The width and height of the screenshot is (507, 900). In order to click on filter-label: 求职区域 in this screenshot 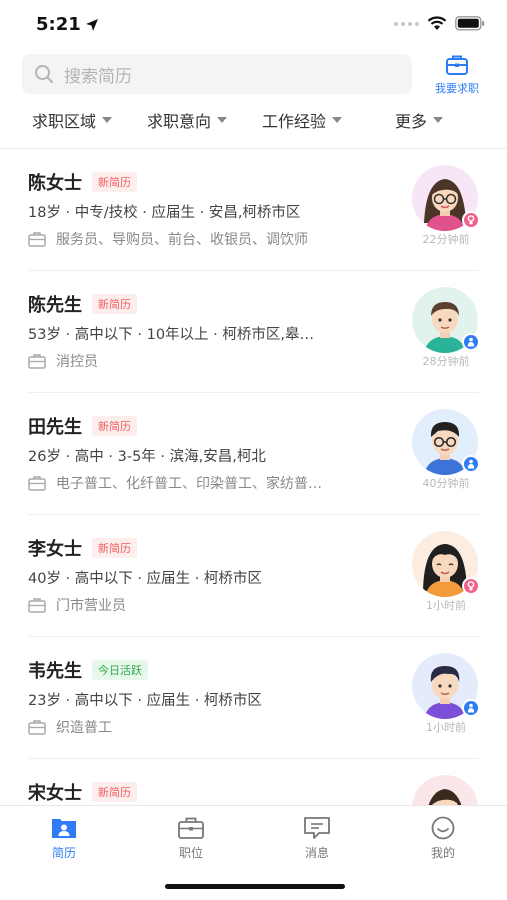, I will do `click(64, 121)`.